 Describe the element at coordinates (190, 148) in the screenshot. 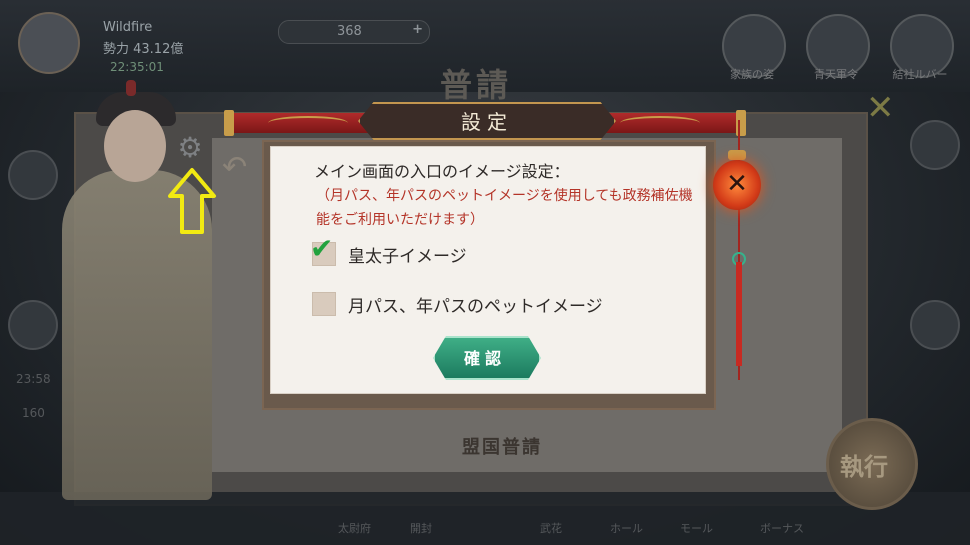

I see `gear-icon: ⚙` at that location.